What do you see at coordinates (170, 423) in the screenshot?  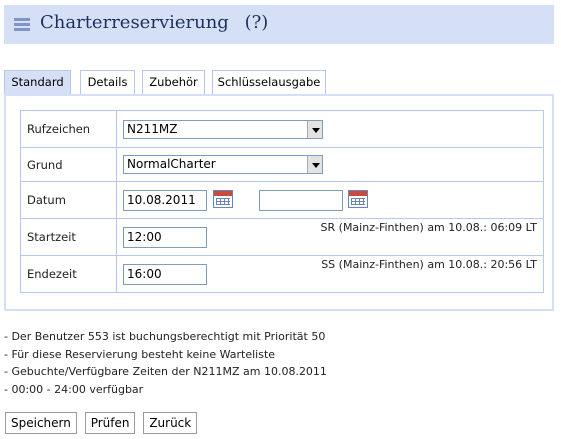 I see `back-button: Zurück` at bounding box center [170, 423].